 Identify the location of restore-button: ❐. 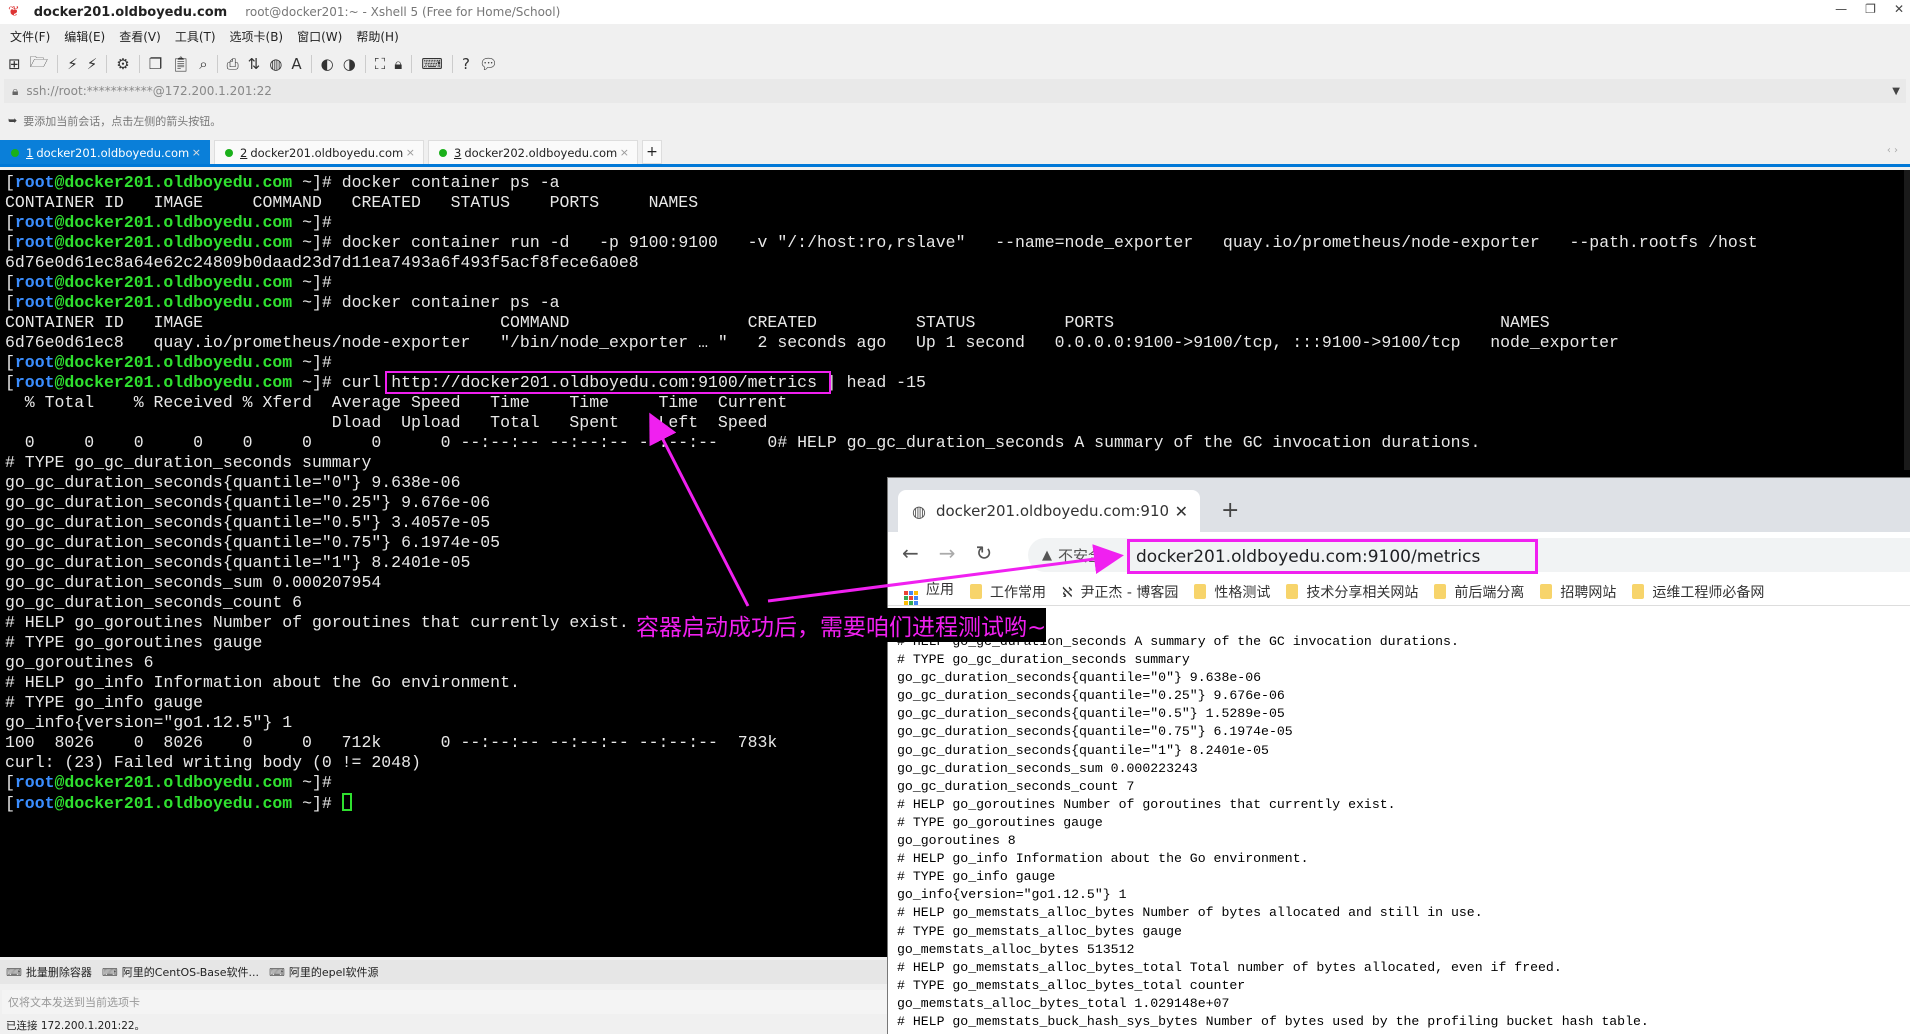
(1870, 9).